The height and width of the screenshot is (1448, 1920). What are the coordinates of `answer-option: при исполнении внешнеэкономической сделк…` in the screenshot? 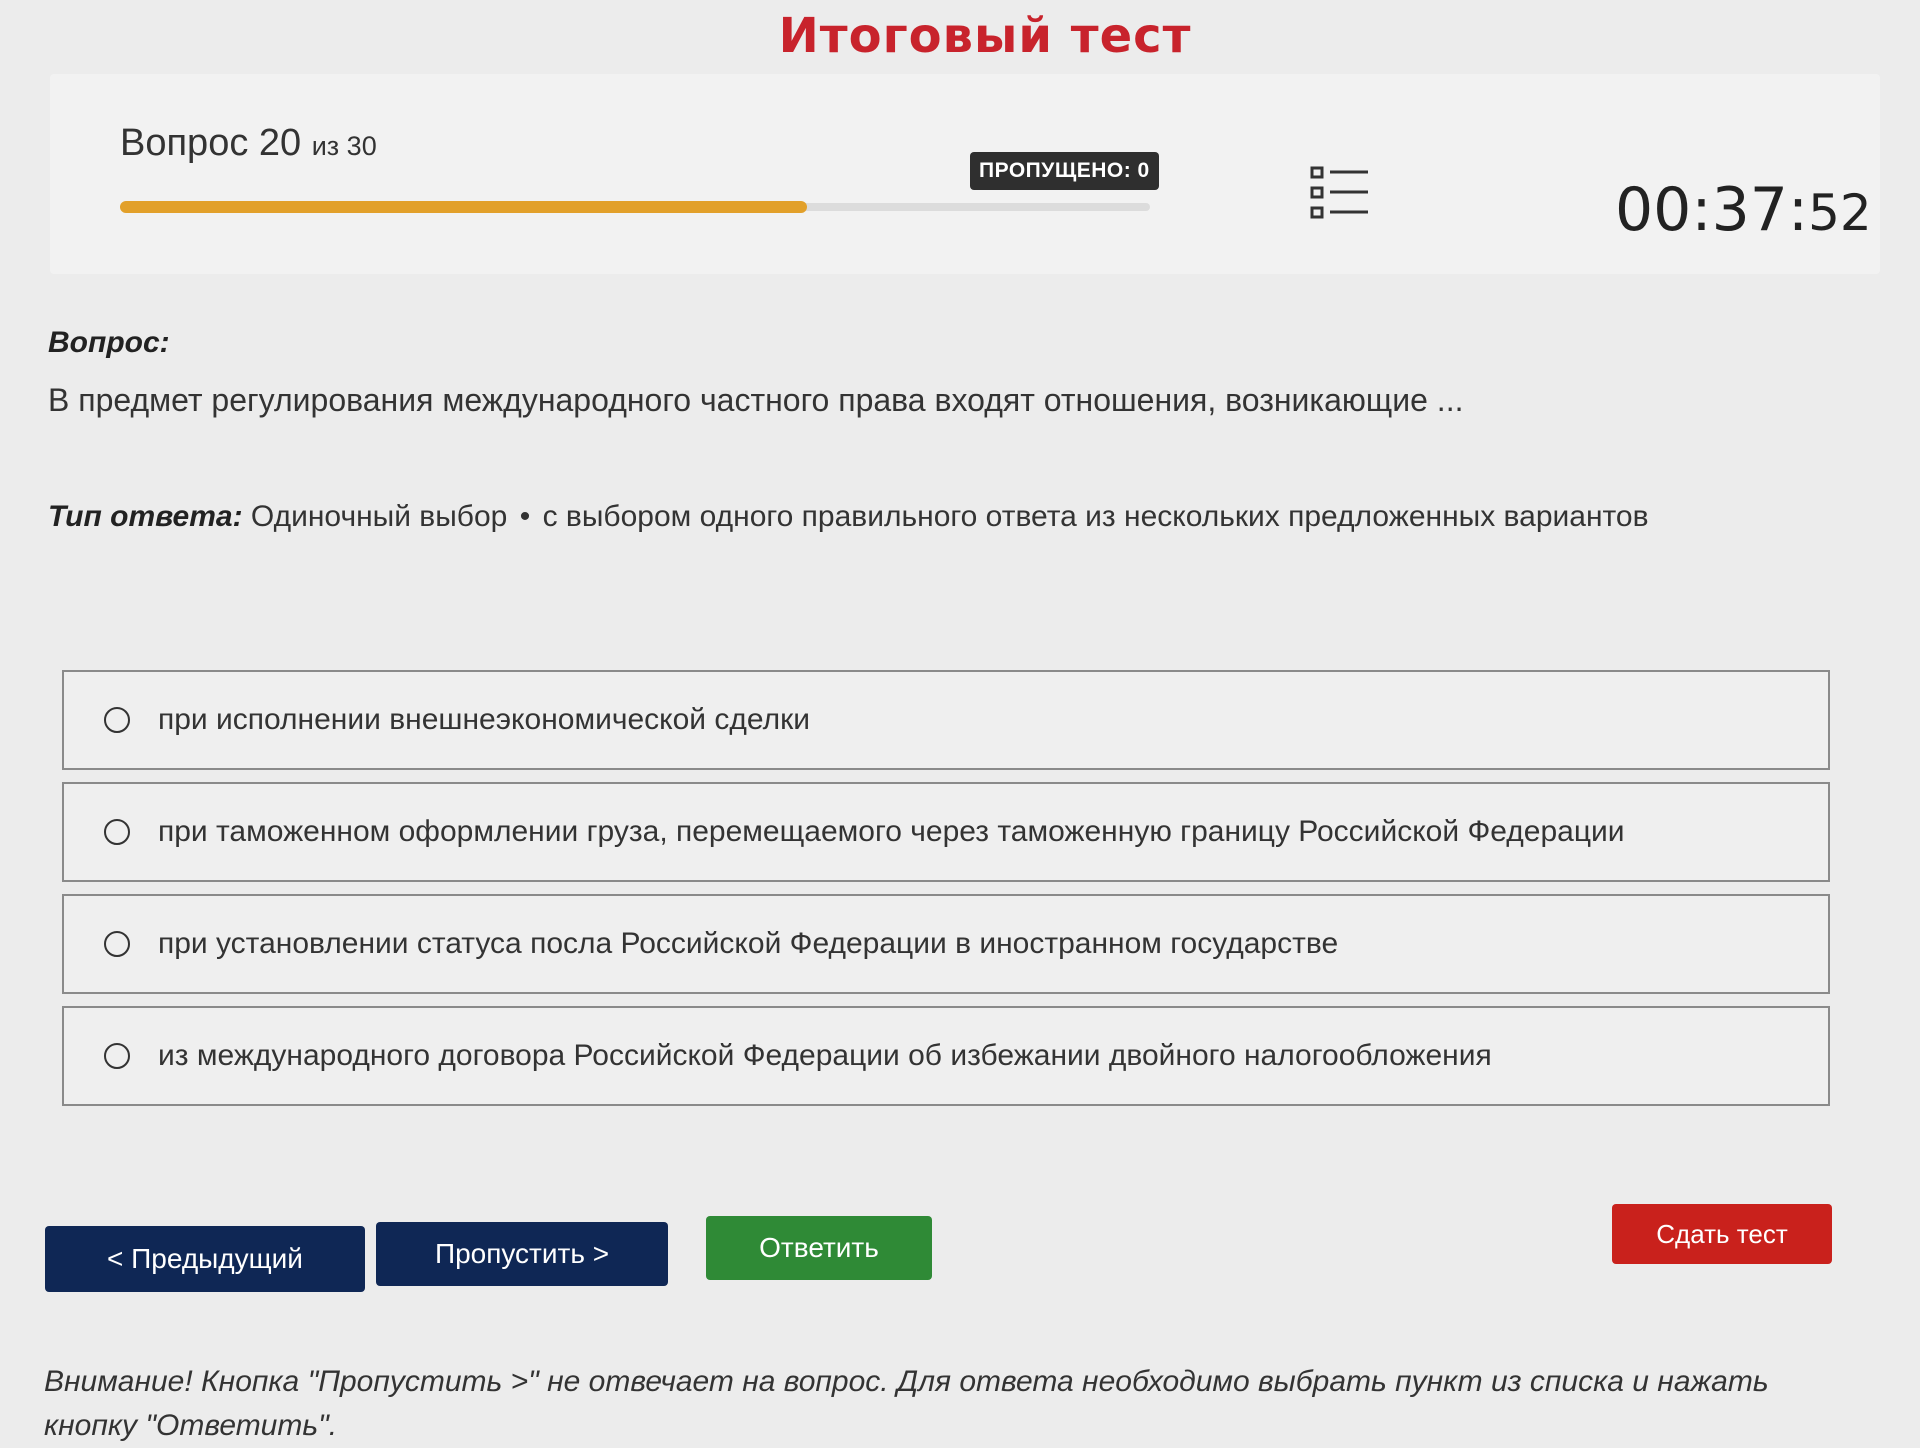 It's located at (946, 720).